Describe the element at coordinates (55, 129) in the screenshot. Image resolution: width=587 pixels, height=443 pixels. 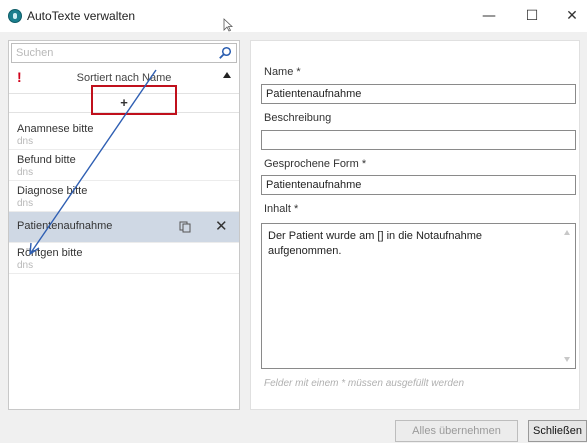
I see `list-item-label: Anamnese bitte` at that location.